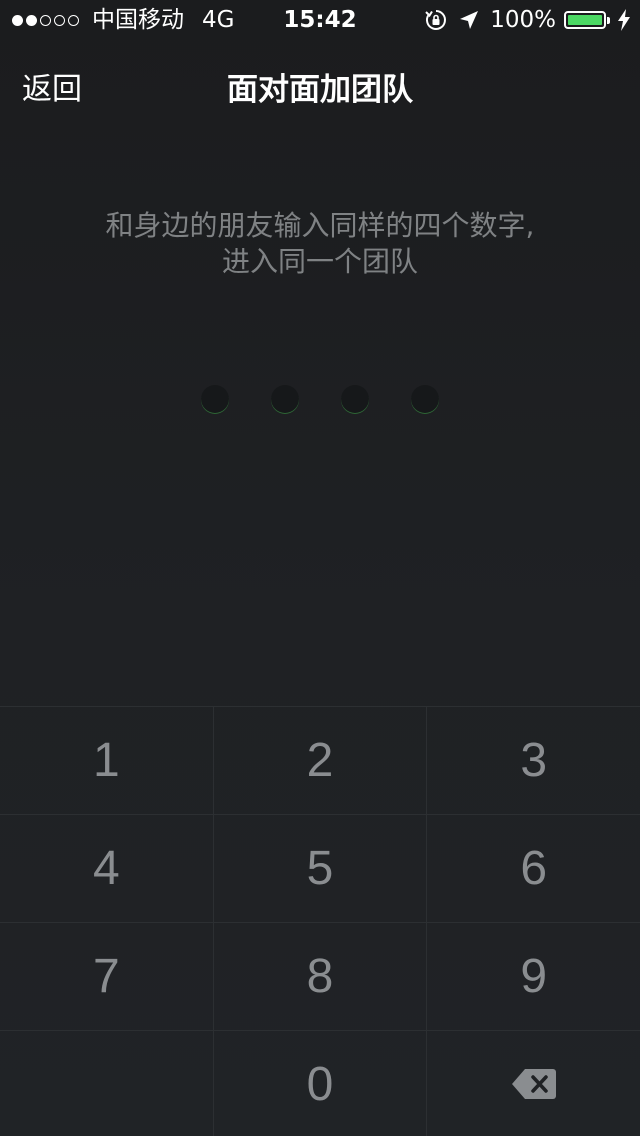  Describe the element at coordinates (533, 868) in the screenshot. I see `key-6: 6` at that location.